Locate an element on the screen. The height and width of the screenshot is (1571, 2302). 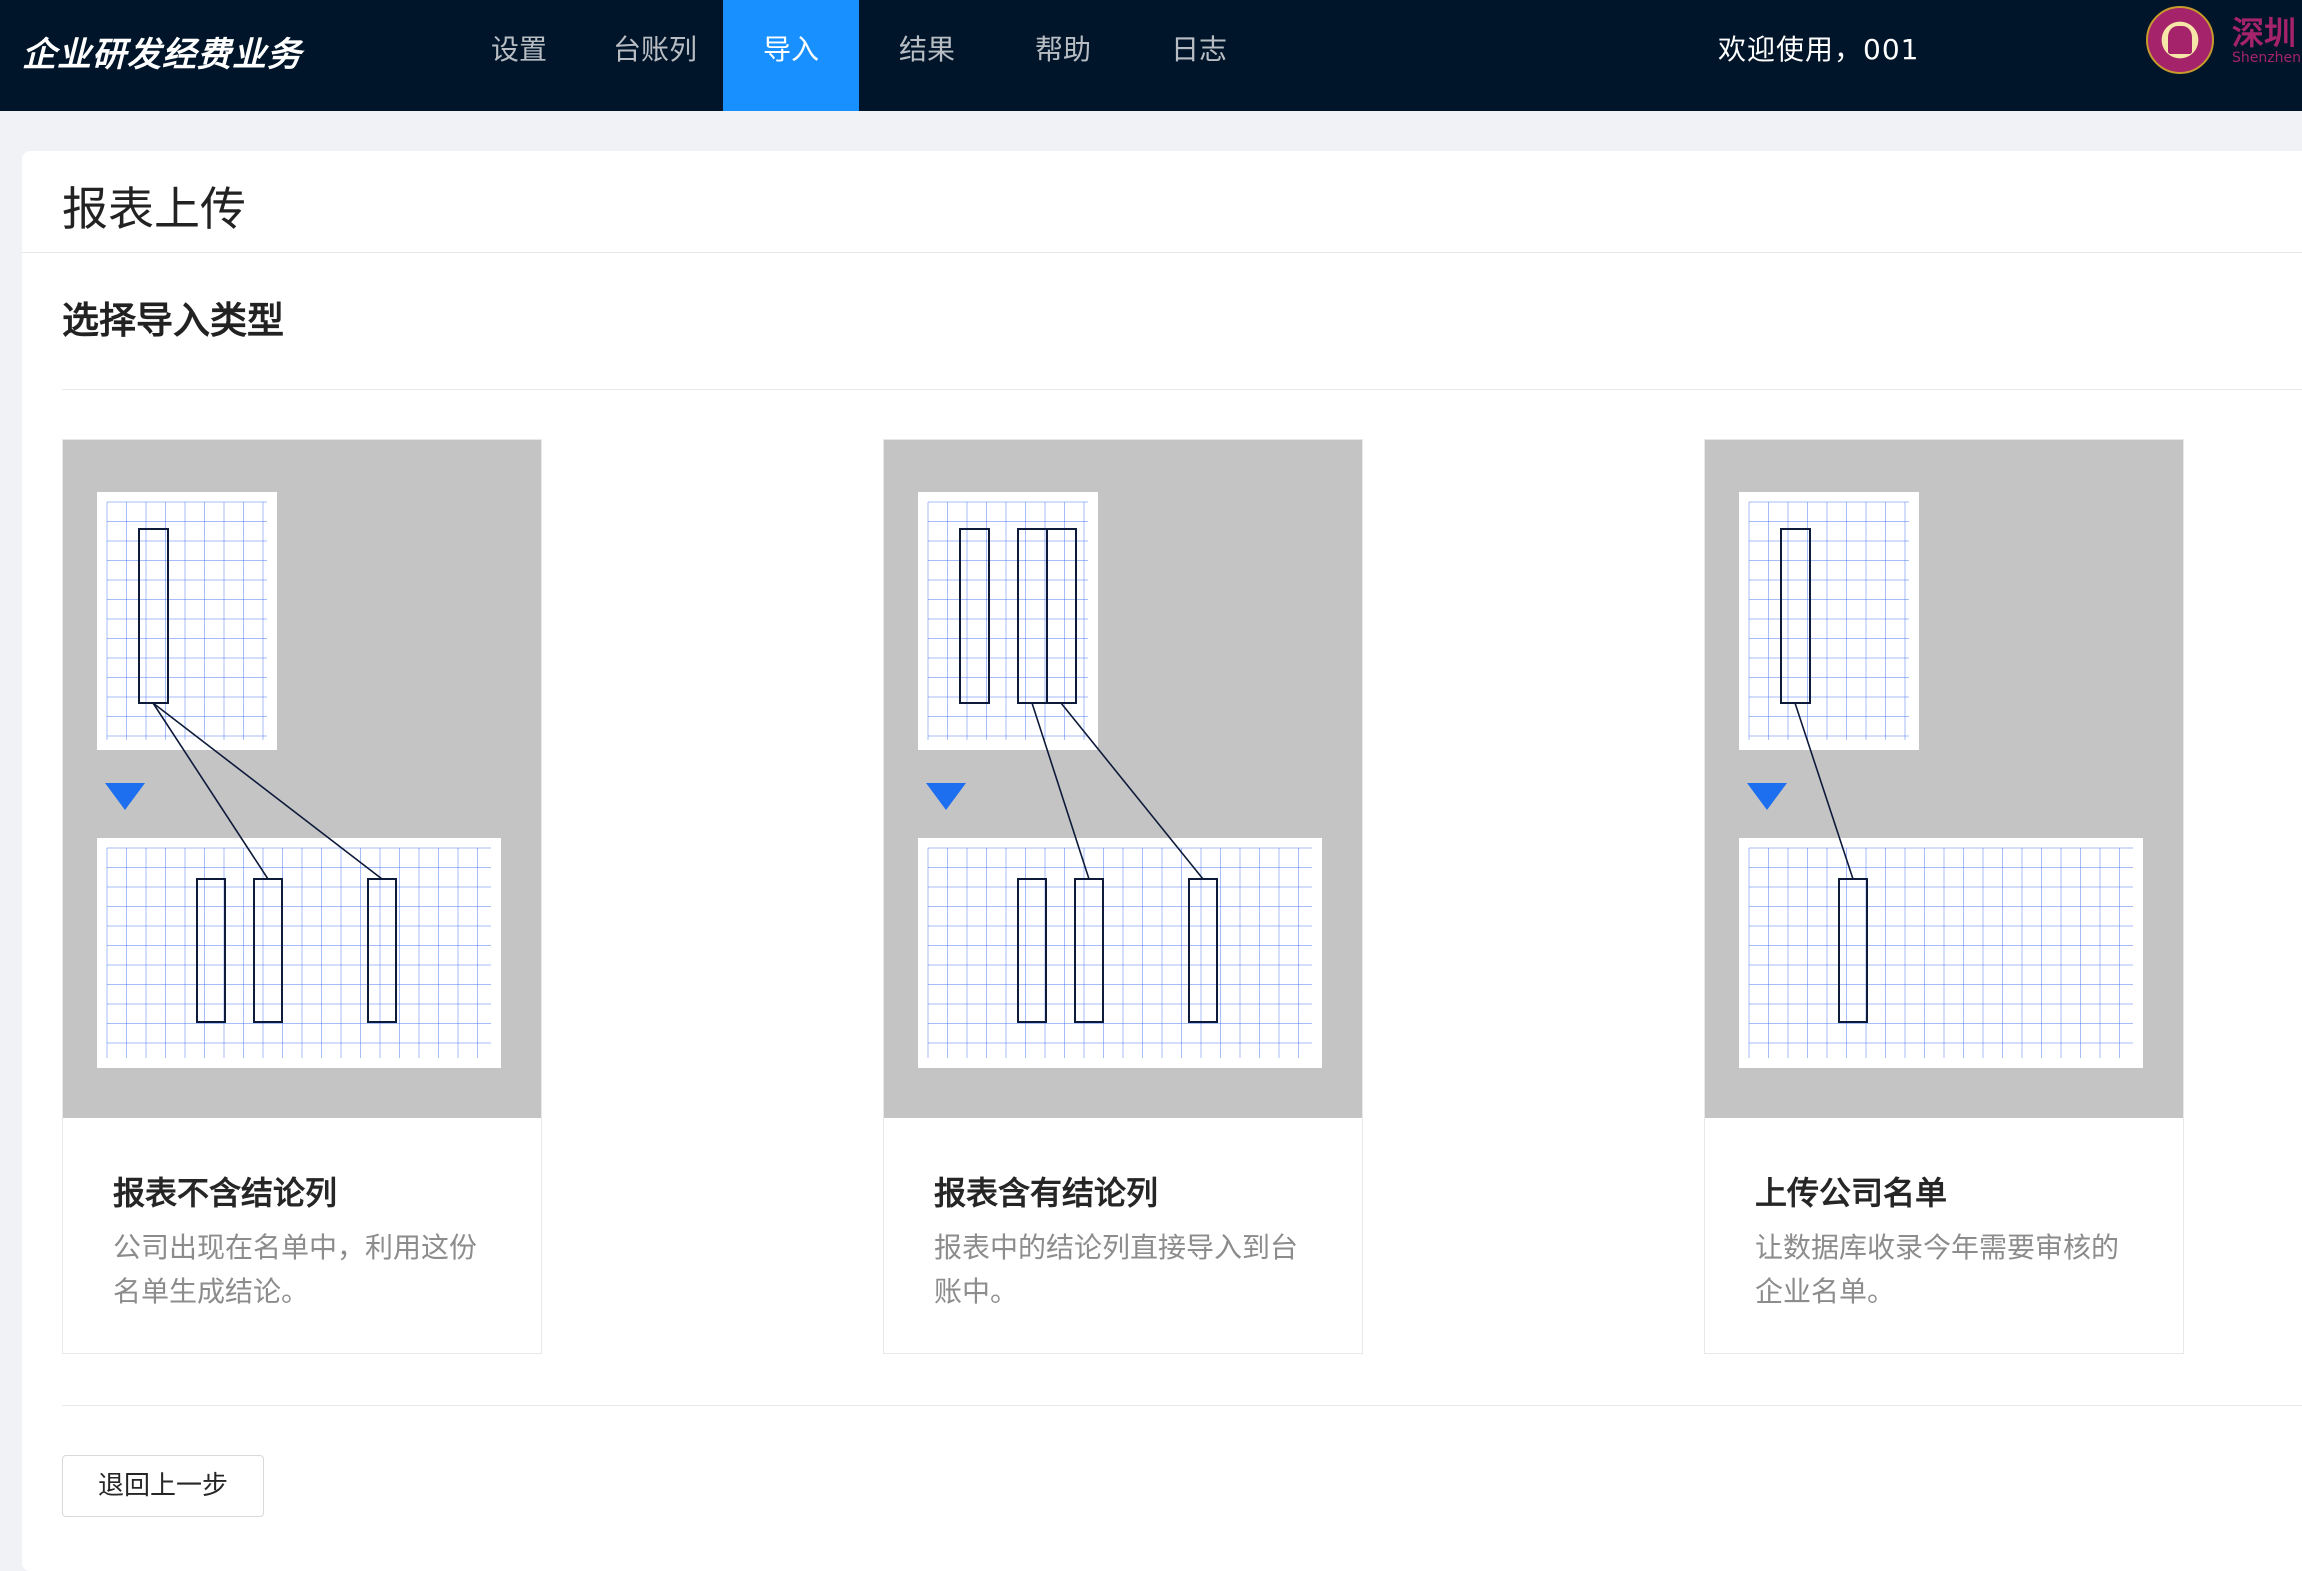
card-description: 让数据库收录今年需要审核的企业名单。 is located at coordinates (1937, 1269).